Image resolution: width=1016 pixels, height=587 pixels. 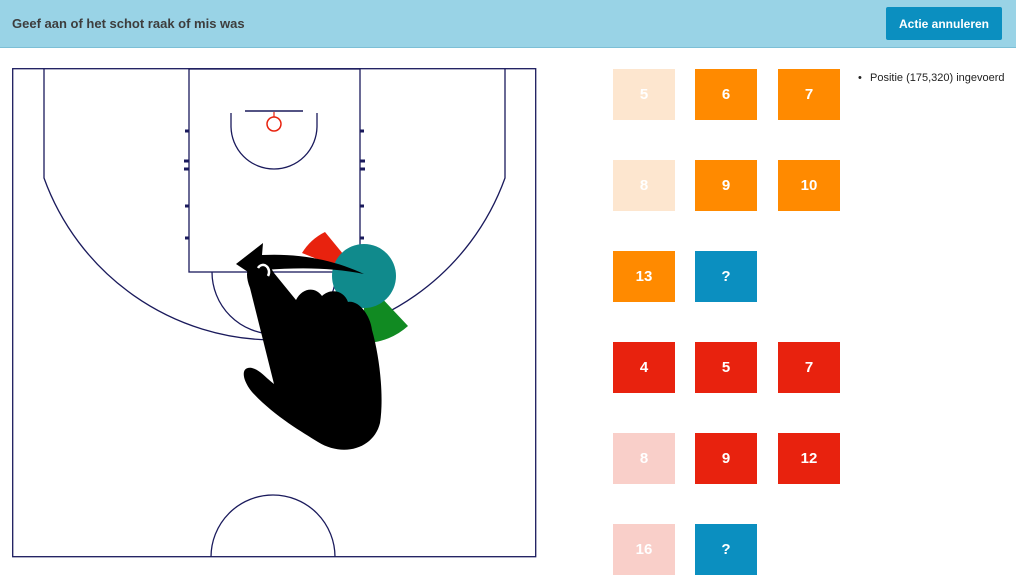 What do you see at coordinates (809, 367) in the screenshot?
I see `missed-tile: 7` at bounding box center [809, 367].